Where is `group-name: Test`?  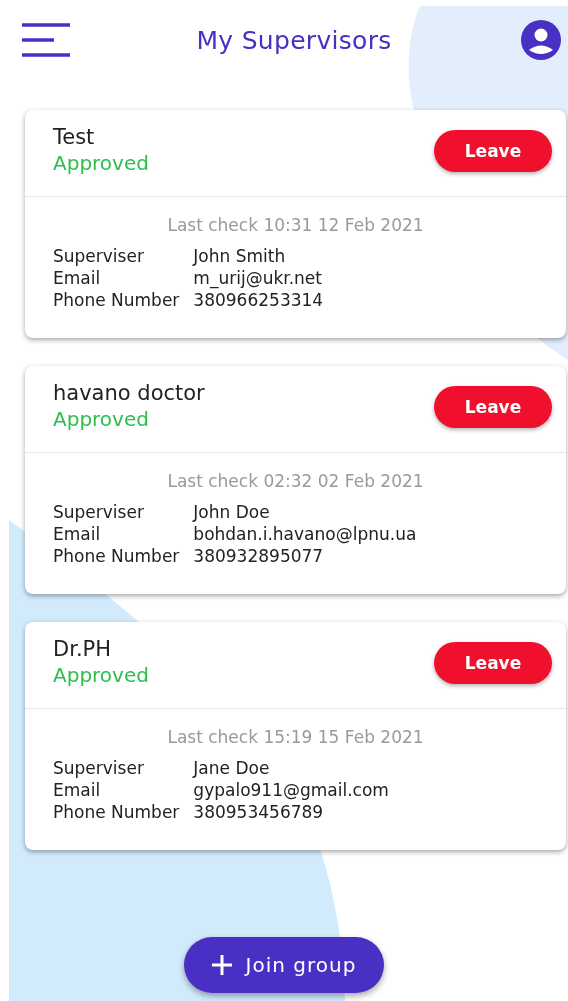 group-name: Test is located at coordinates (74, 137).